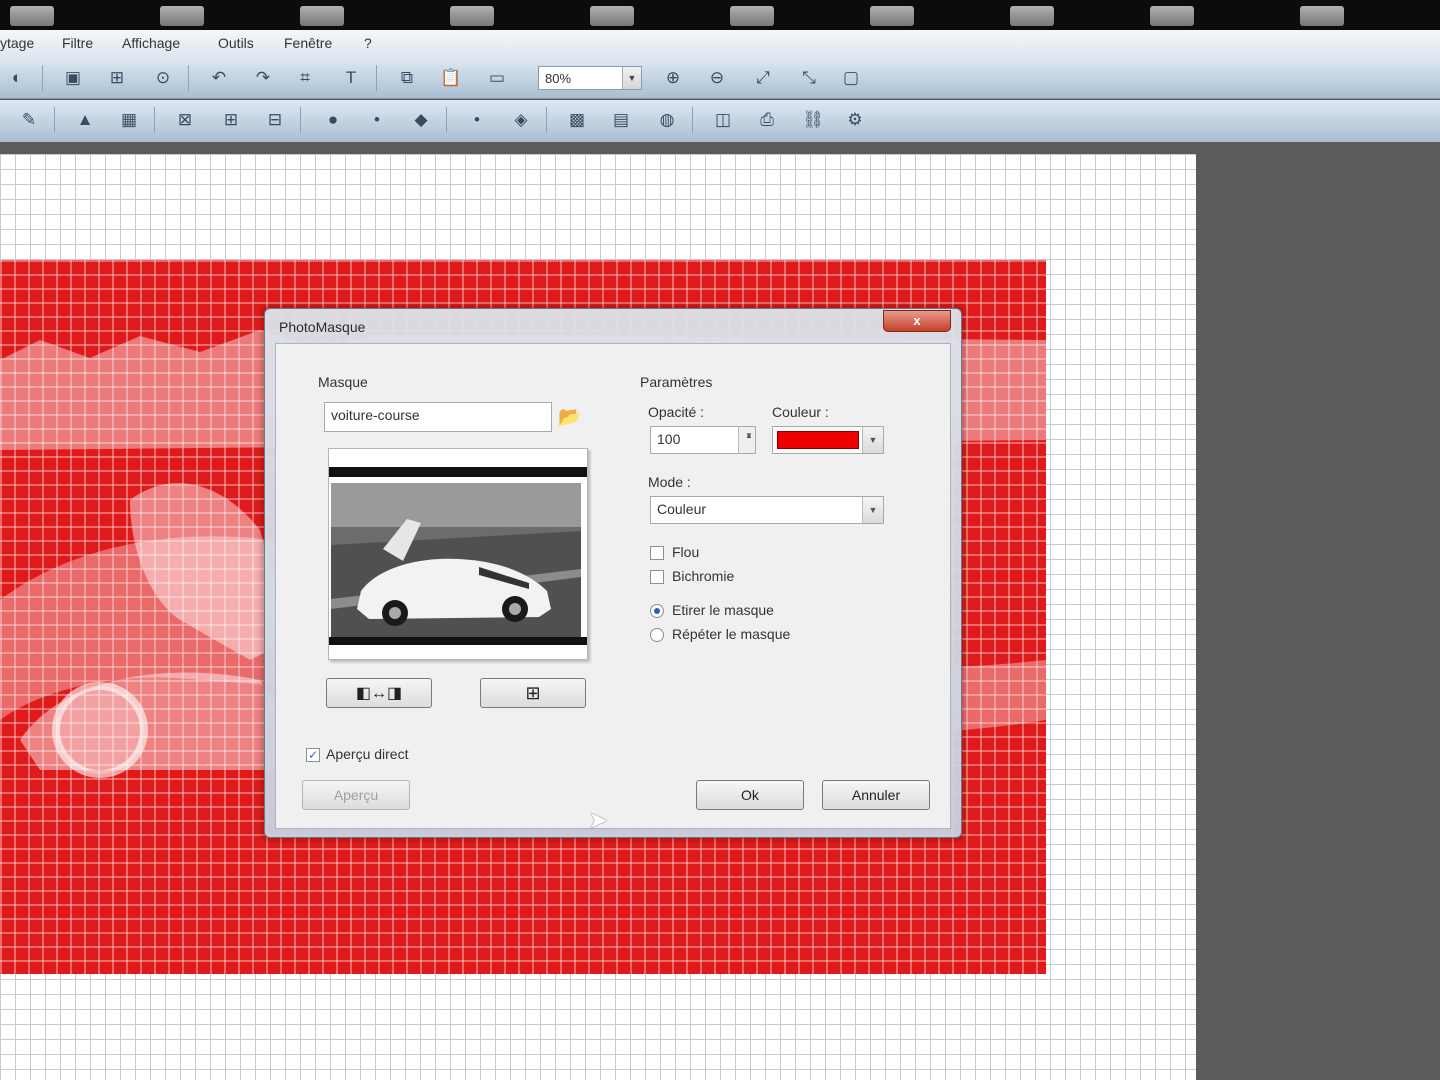 This screenshot has height=1080, width=1440. I want to click on swap-mask-icon: ◧↔◨, so click(379, 693).